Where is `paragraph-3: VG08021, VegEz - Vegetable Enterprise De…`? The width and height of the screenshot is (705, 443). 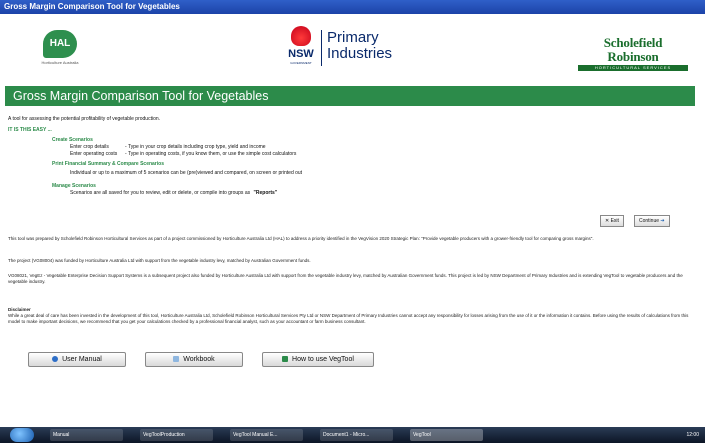
paragraph-3: VG08021, VegEz - Vegetable Enterprise De… is located at coordinates (345, 278).